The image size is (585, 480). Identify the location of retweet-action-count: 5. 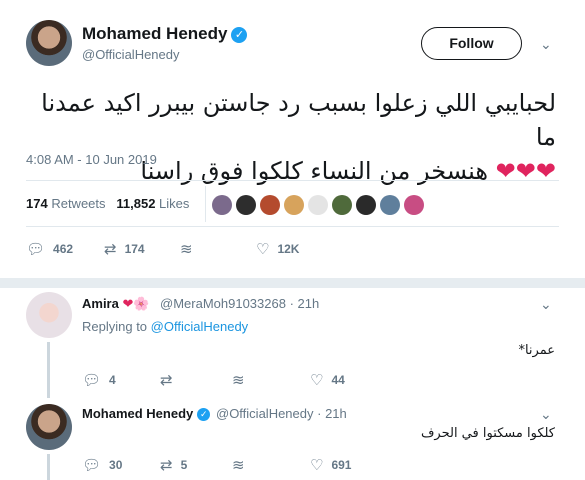
(184, 465).